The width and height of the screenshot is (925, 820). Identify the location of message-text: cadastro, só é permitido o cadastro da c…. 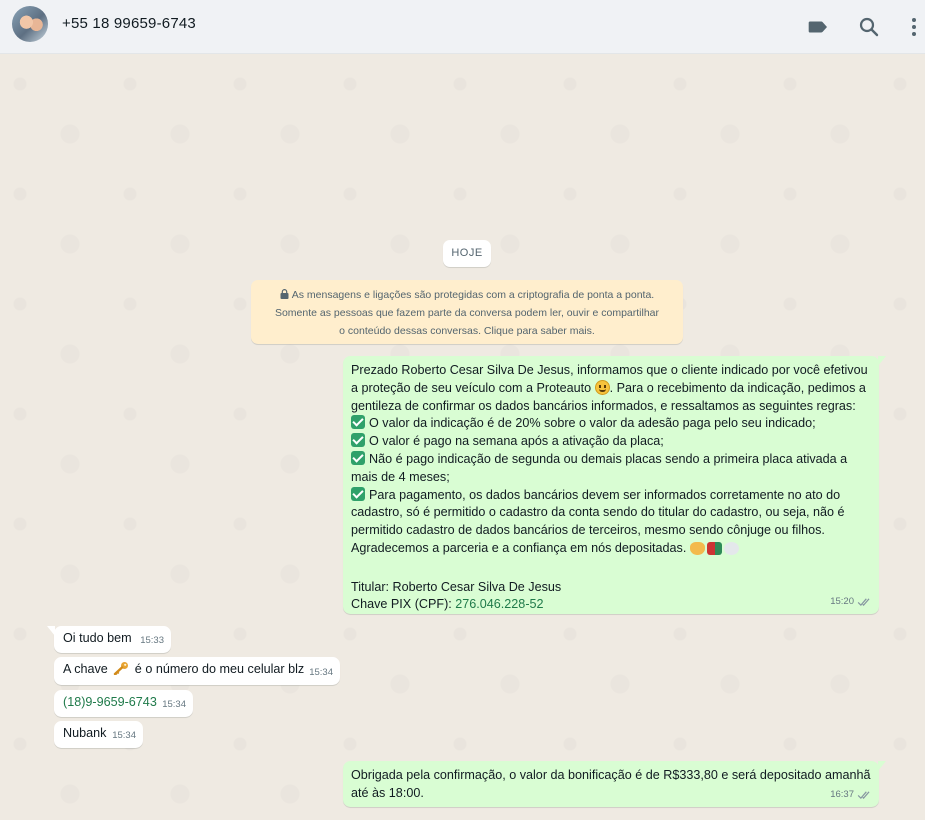
(598, 512).